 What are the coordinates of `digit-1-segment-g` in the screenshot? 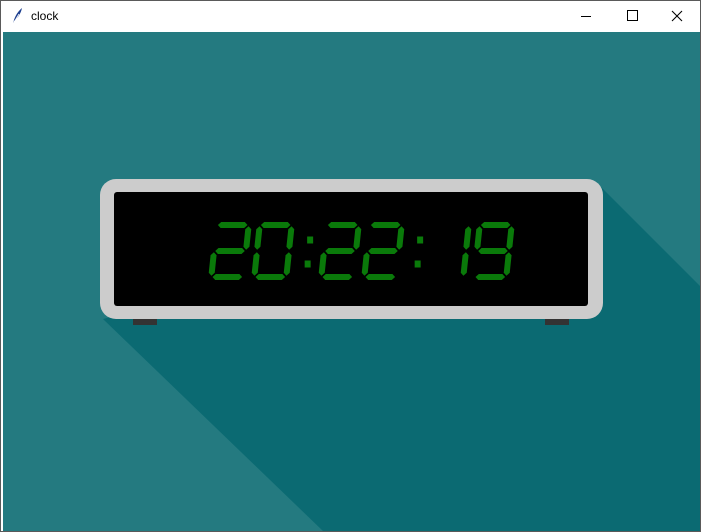 It's located at (230, 251).